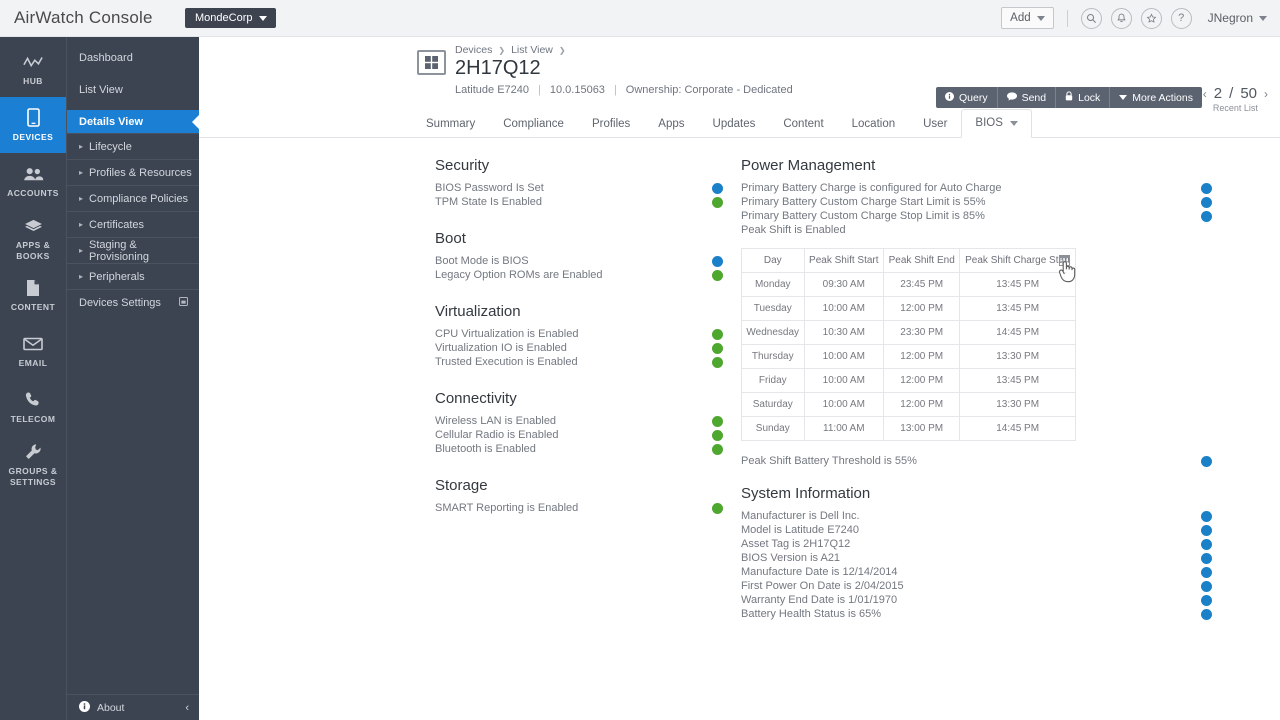  Describe the element at coordinates (33, 181) in the screenshot. I see `rail-item-accounts: ACCOUNTS` at that location.